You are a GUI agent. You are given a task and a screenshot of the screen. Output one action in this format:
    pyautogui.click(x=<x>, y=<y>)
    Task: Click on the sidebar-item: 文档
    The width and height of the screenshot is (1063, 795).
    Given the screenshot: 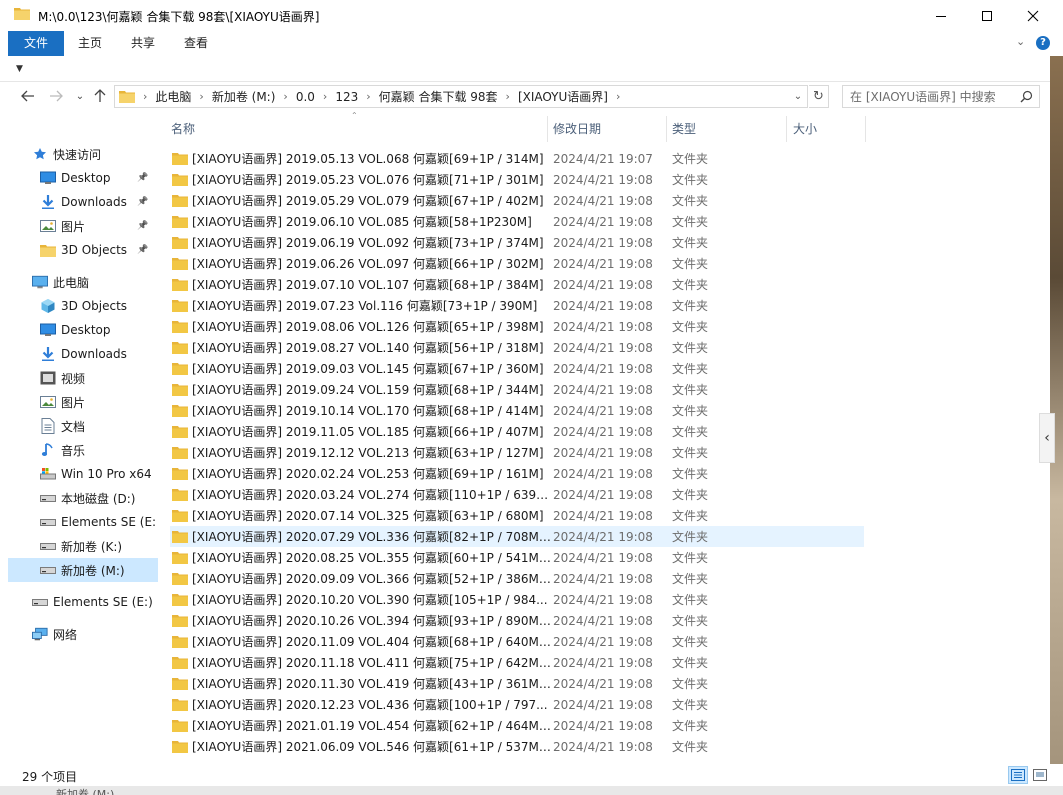 What is the action you would take?
    pyautogui.click(x=75, y=426)
    